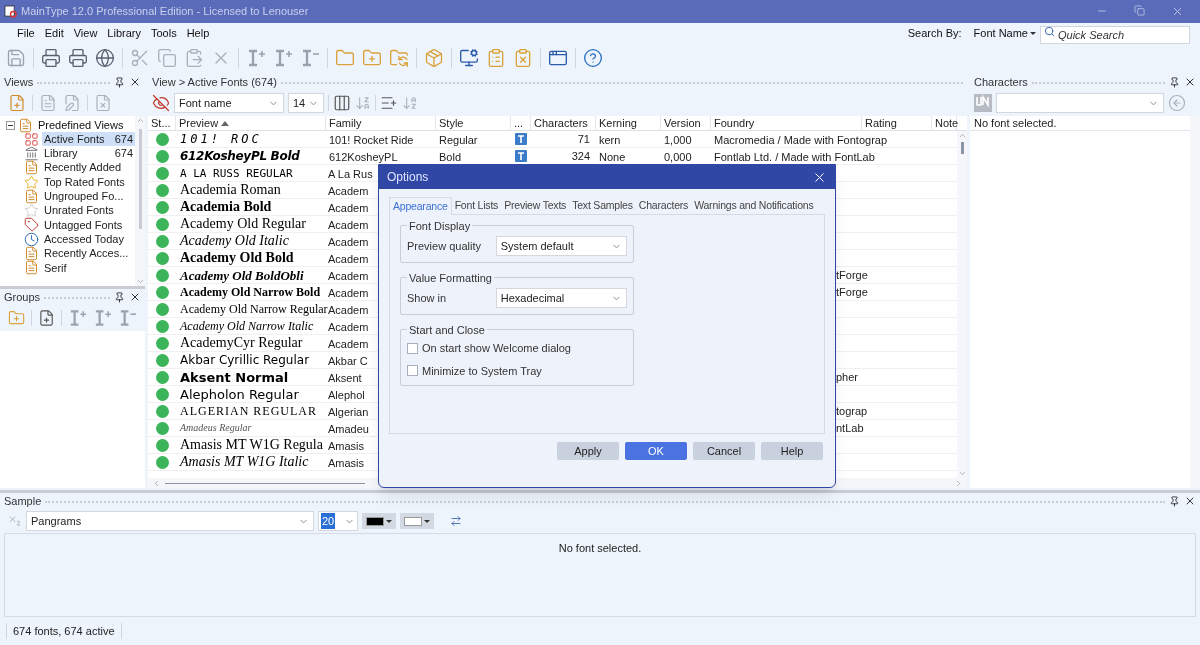 The image size is (1200, 645). What do you see at coordinates (558, 58) in the screenshot?
I see `window-icon` at bounding box center [558, 58].